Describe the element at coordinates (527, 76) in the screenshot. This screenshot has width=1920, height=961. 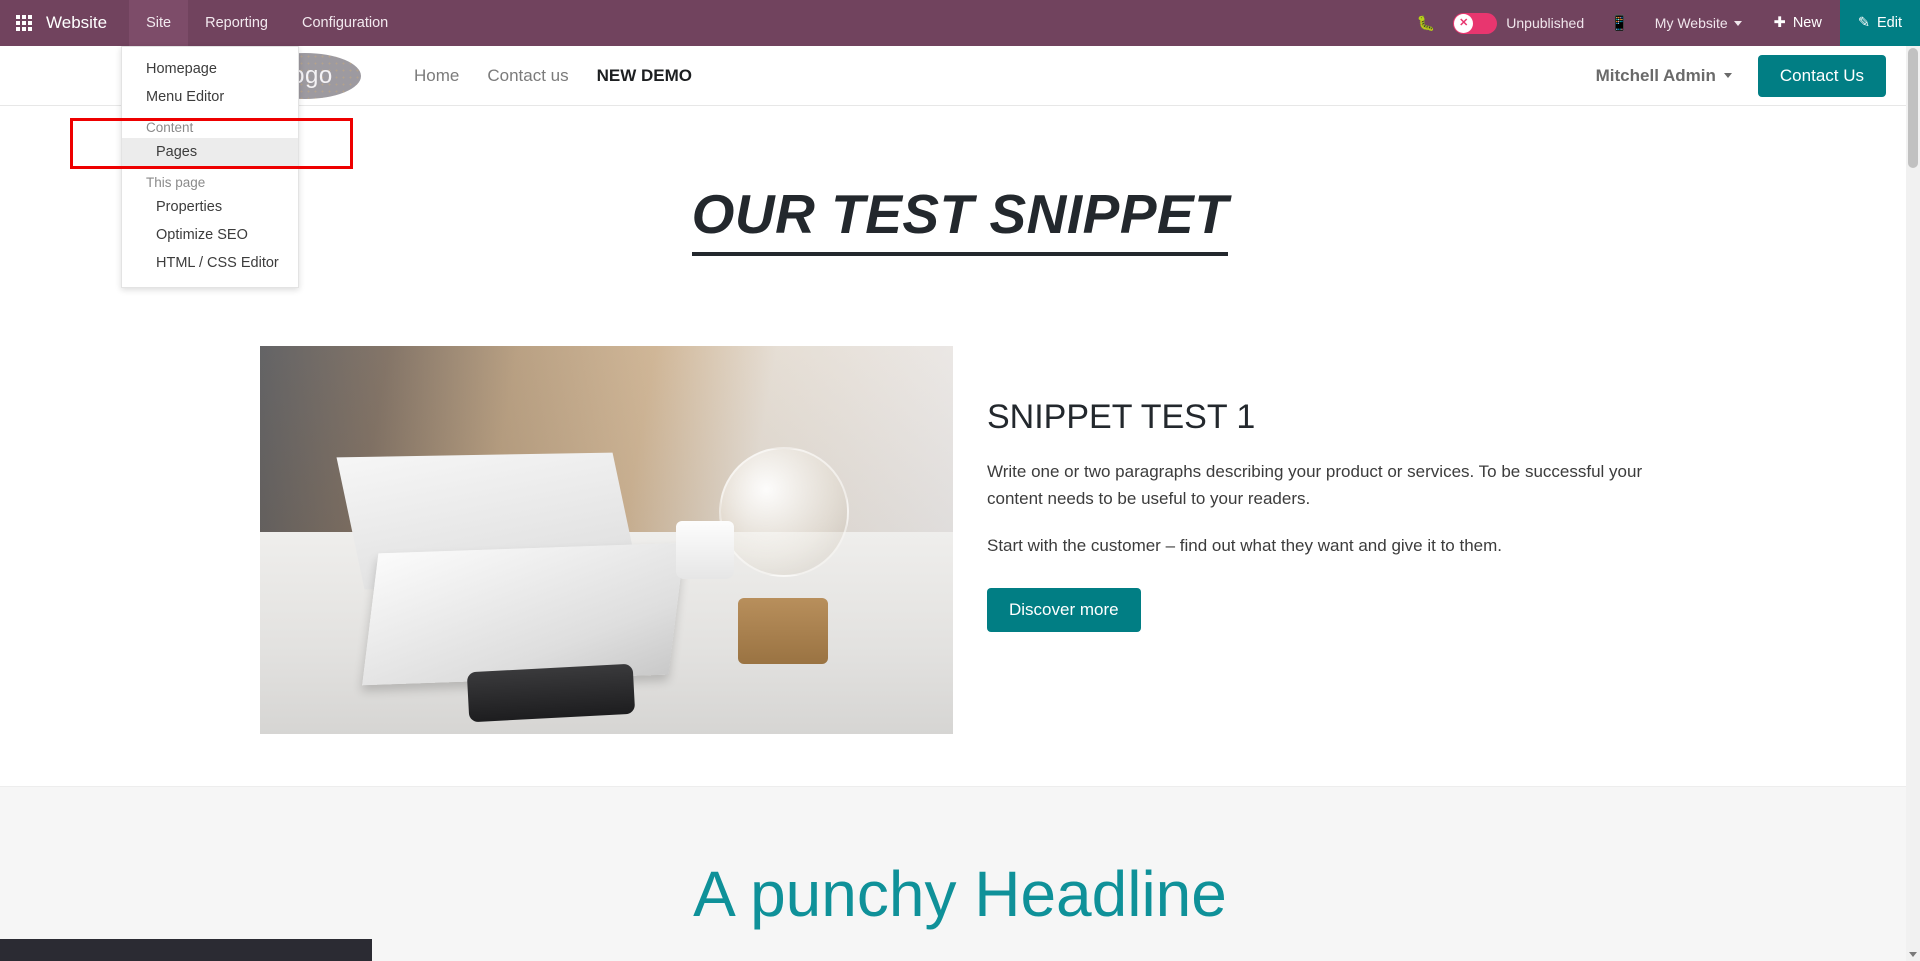
I see `nav-link-contact-us: Contact us` at that location.